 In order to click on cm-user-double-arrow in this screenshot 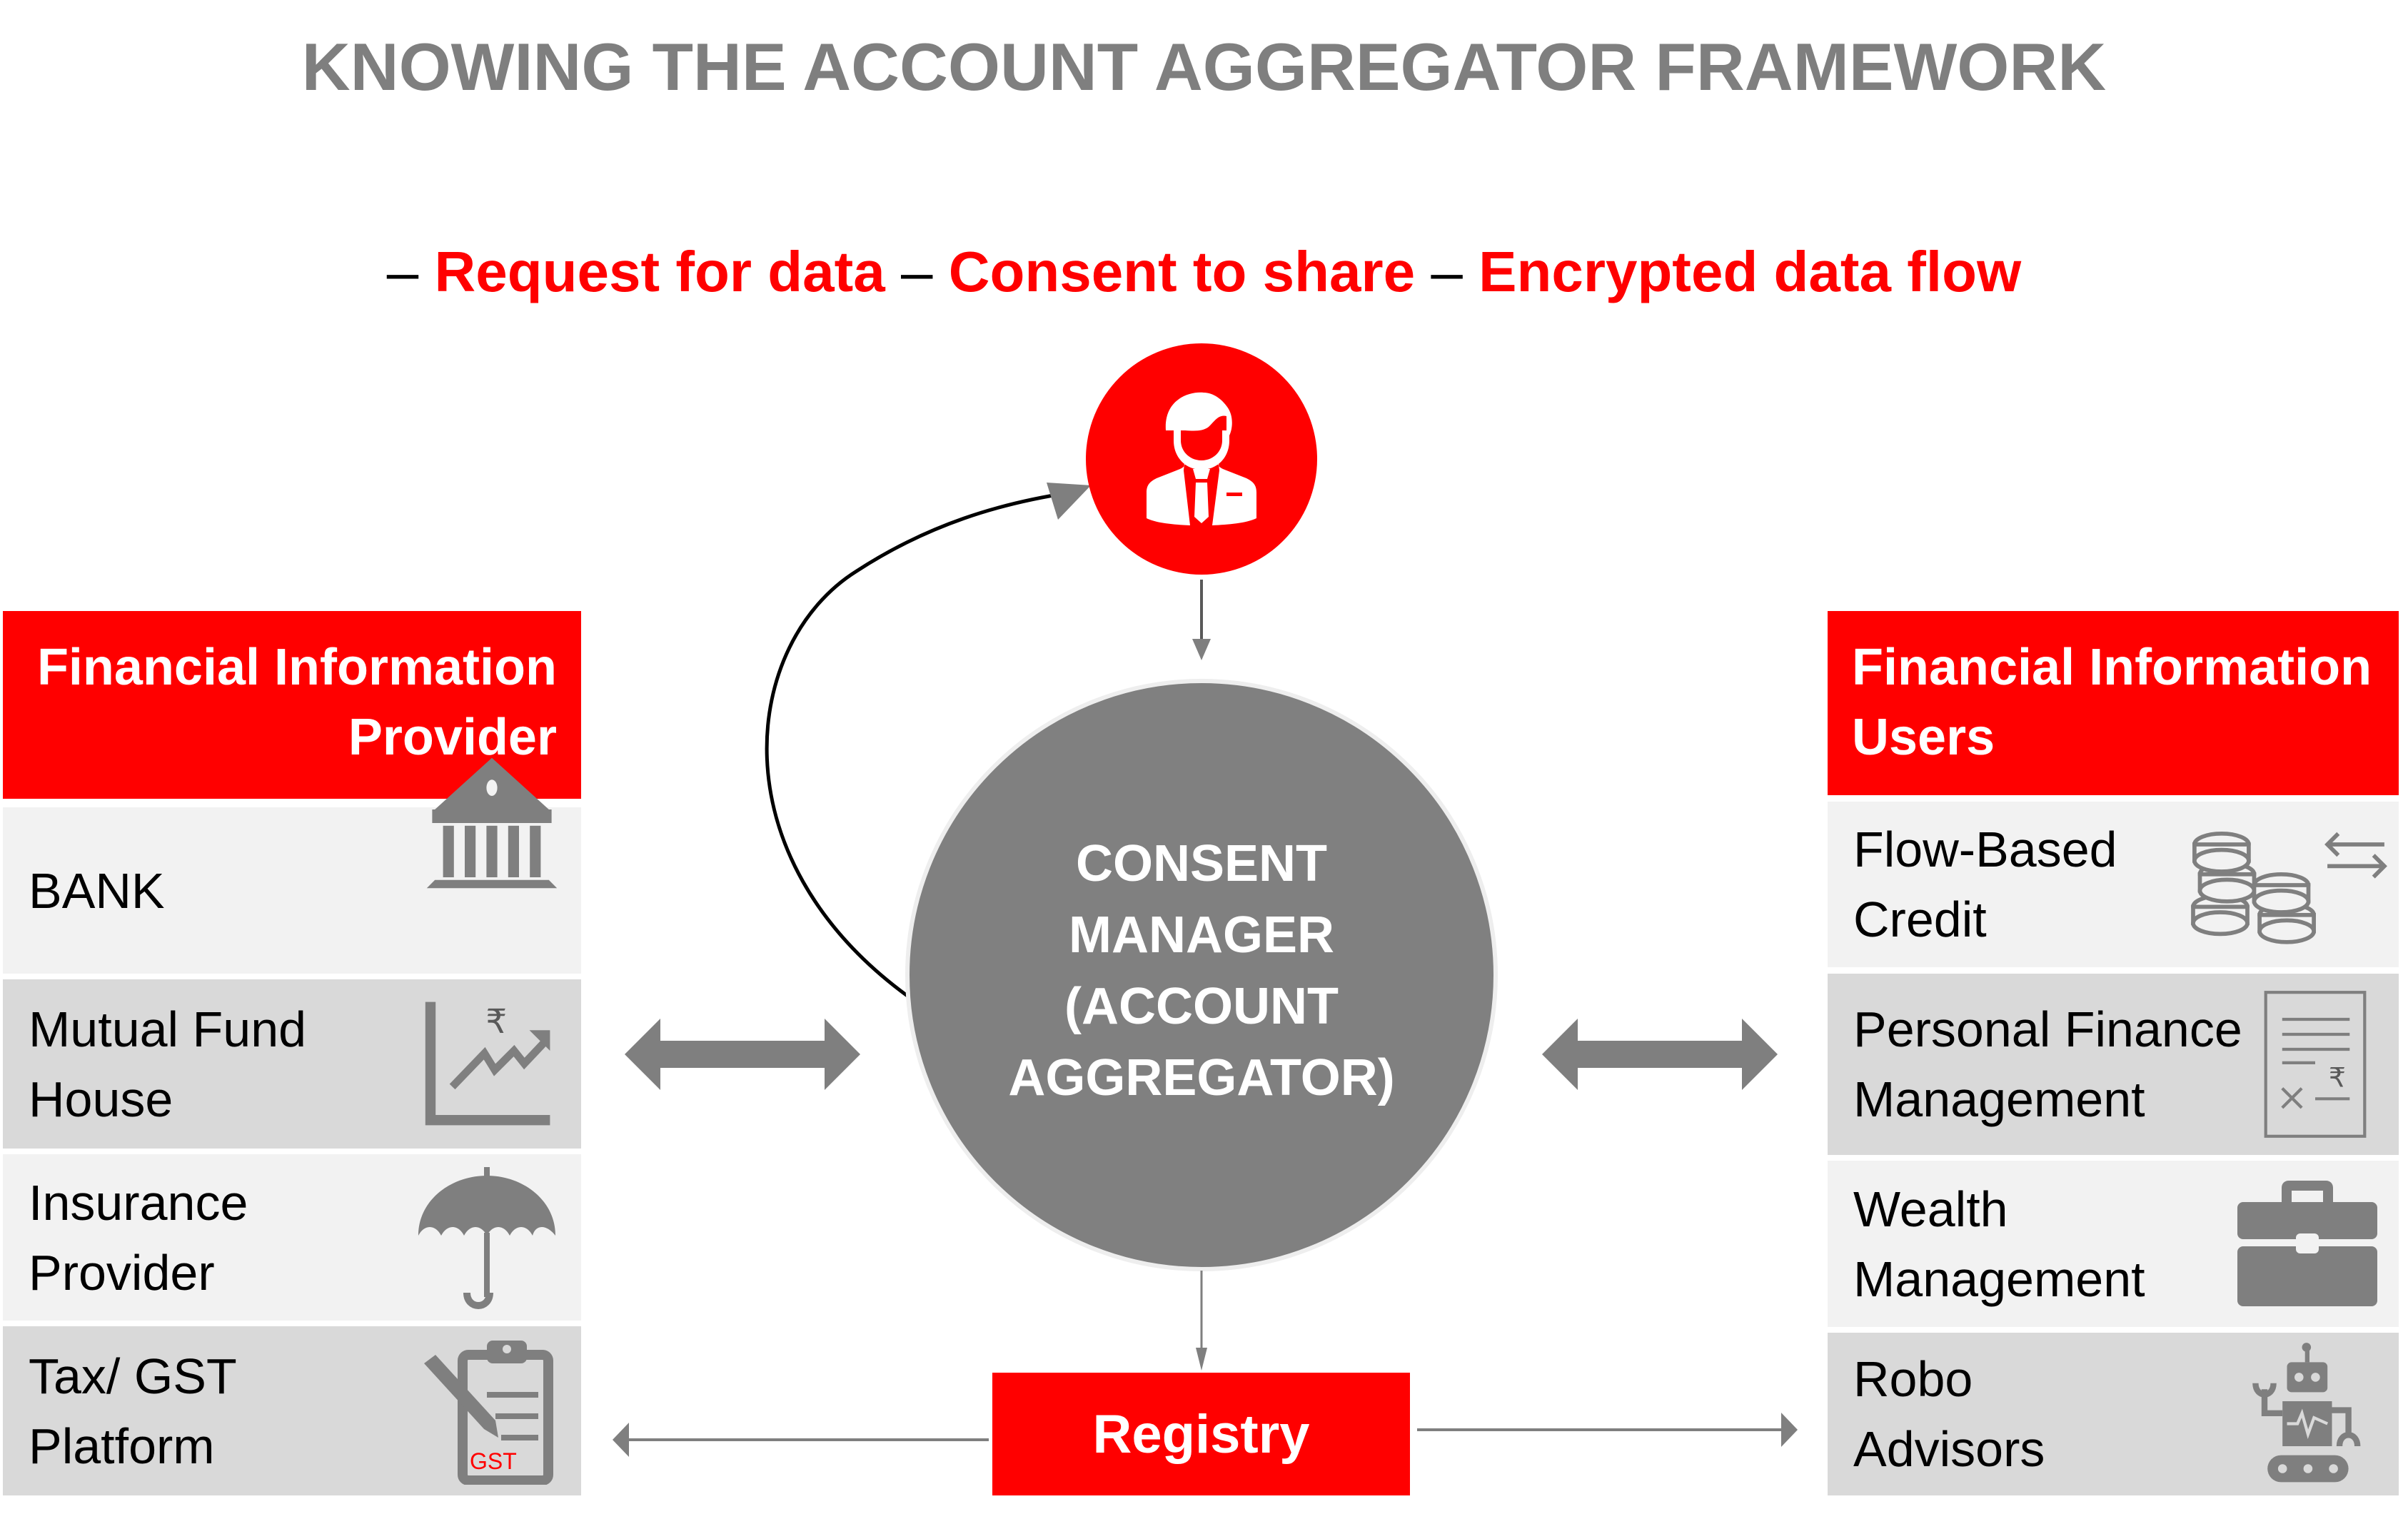, I will do `click(1660, 1054)`.